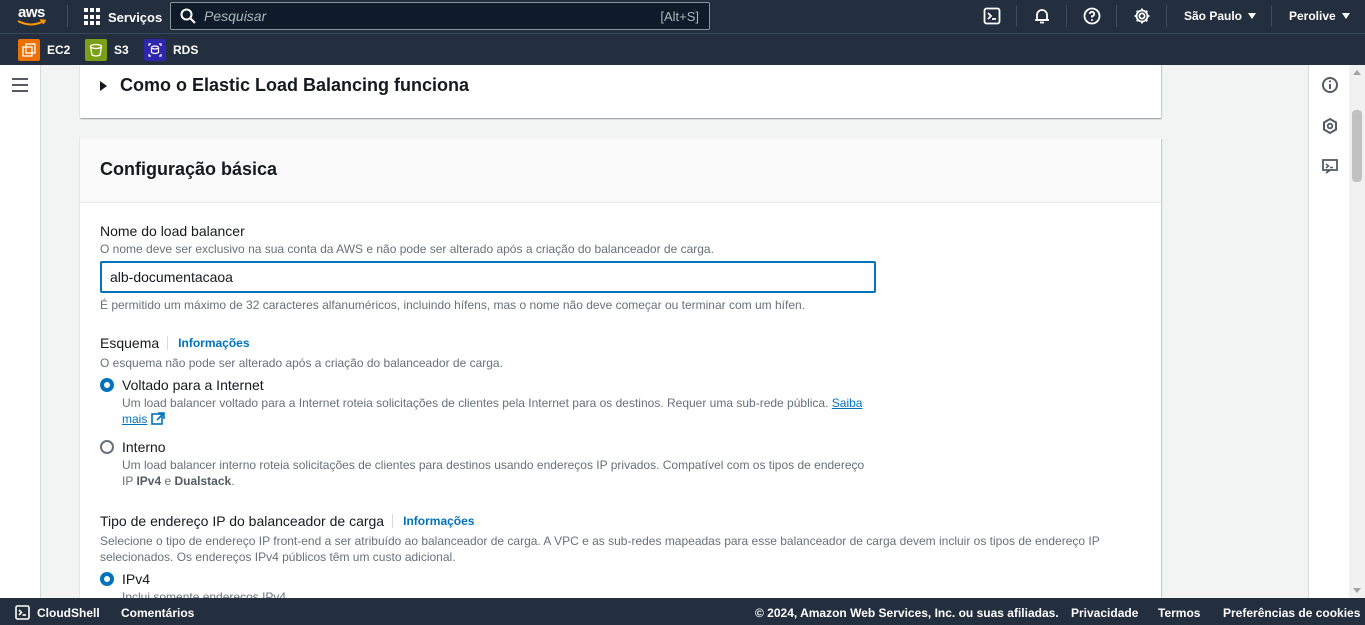 Image resolution: width=1365 pixels, height=625 pixels. I want to click on cloudshell-button: CloudShell, so click(57, 612).